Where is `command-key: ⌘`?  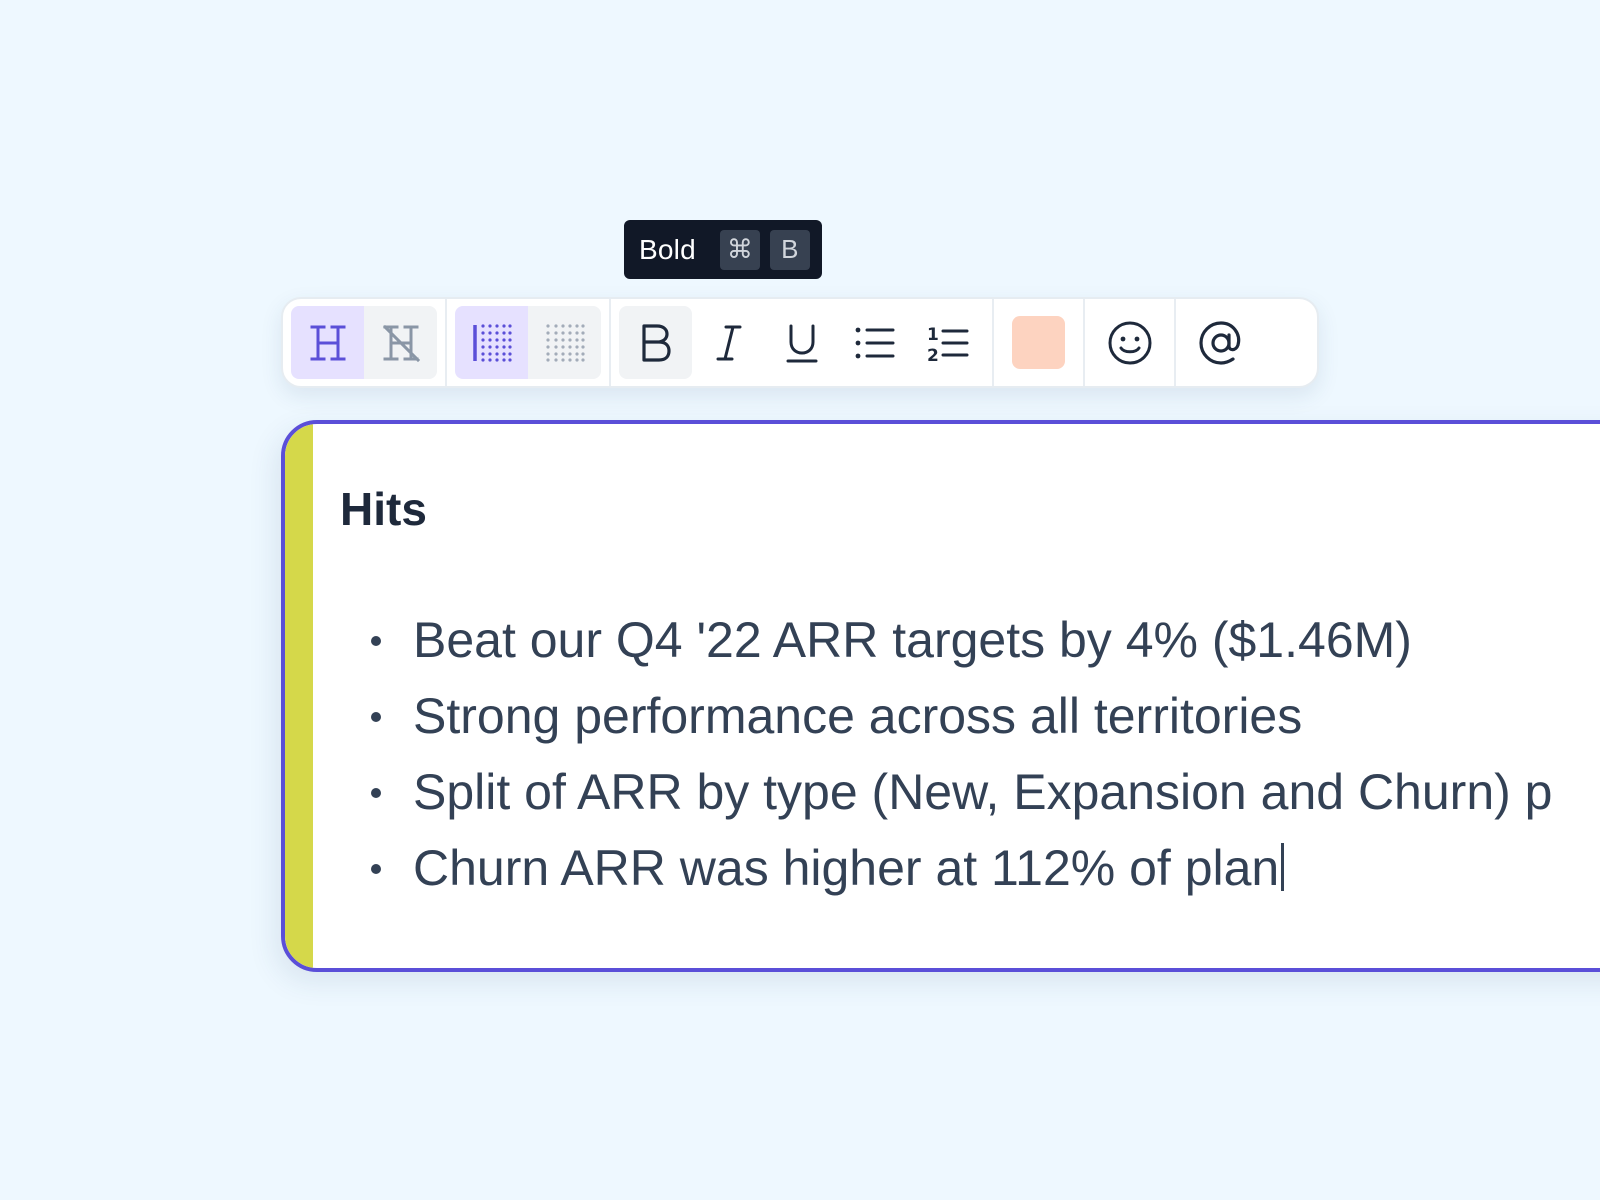 command-key: ⌘ is located at coordinates (739, 249).